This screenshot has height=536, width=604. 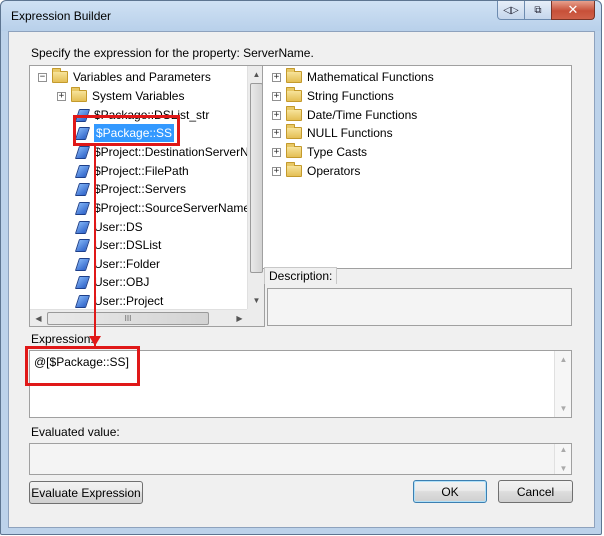 What do you see at coordinates (562, 384) in the screenshot?
I see `expression-scrollbar: ▲ ▼` at bounding box center [562, 384].